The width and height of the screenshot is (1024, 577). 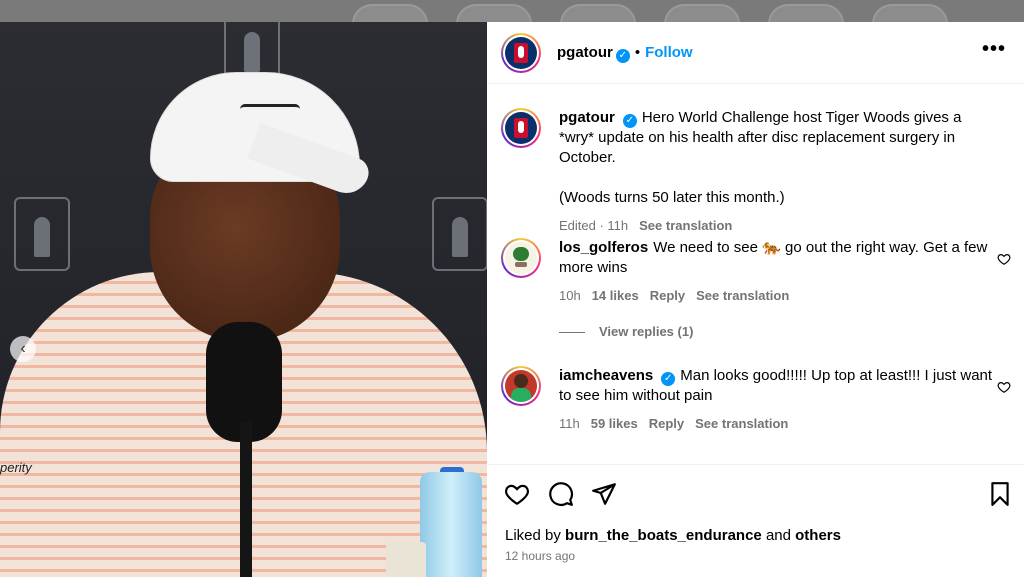 I want to click on caption-edited-time: Edited · 11h, so click(x=594, y=225).